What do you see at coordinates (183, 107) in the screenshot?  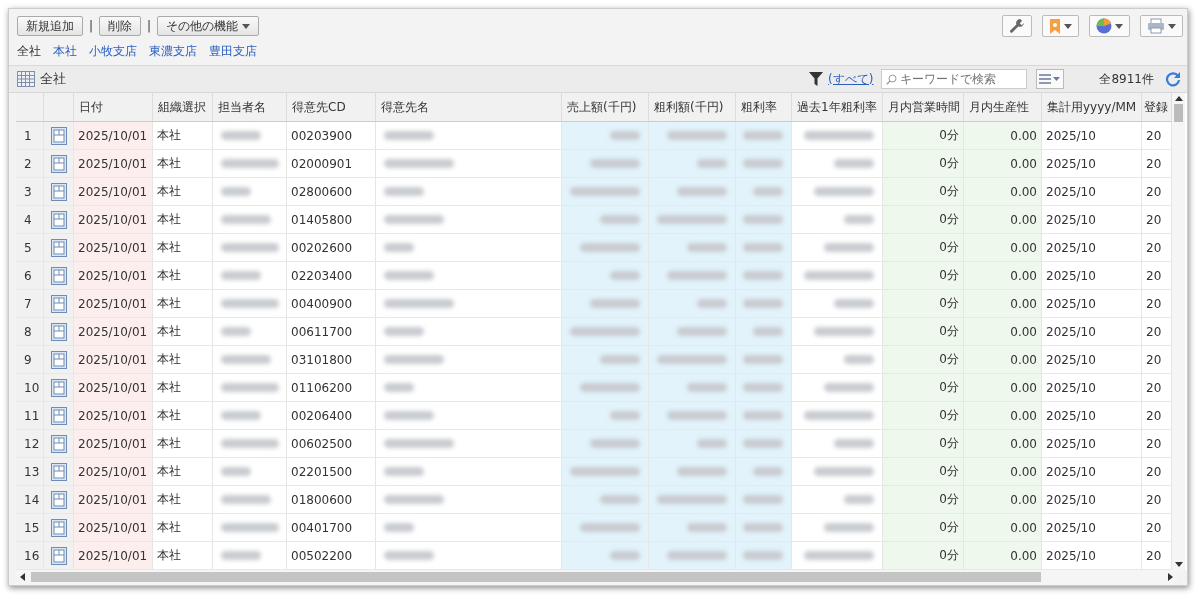 I see `column-header: 組織選択` at bounding box center [183, 107].